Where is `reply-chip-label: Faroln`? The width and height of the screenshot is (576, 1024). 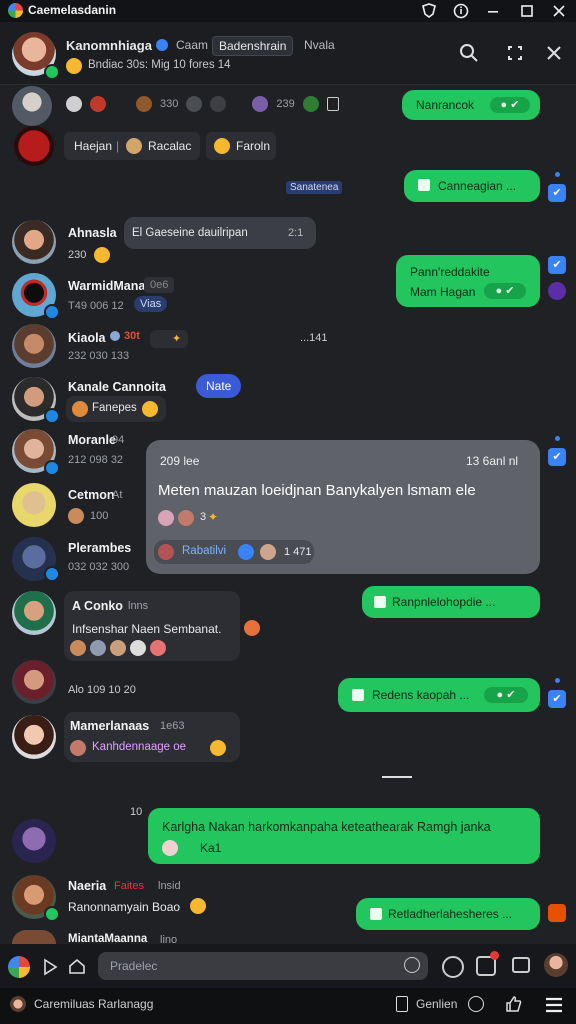 reply-chip-label: Faroln is located at coordinates (253, 146).